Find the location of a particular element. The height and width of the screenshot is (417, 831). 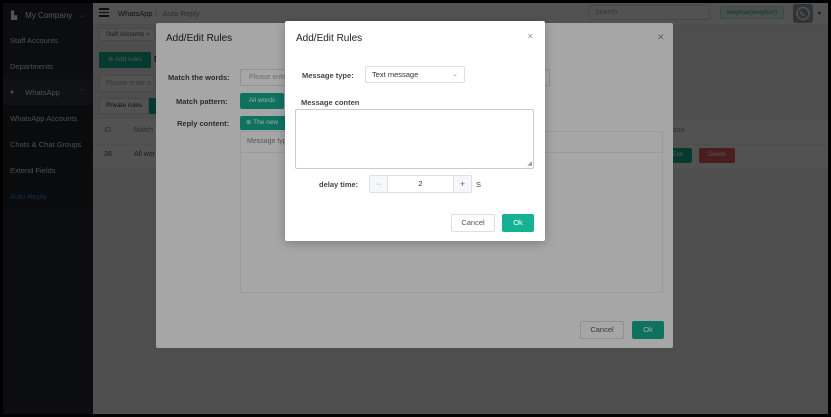

delay-unit: S is located at coordinates (479, 184).